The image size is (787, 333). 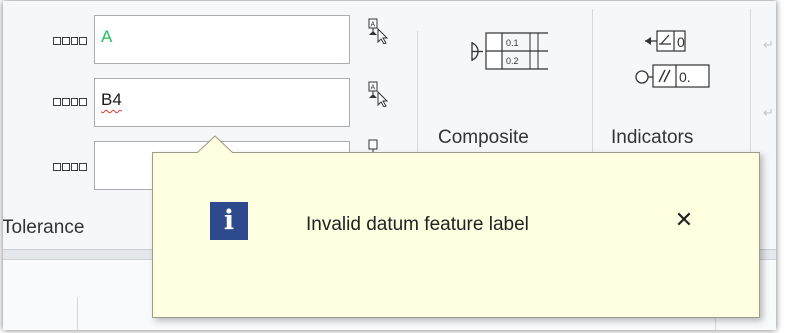 What do you see at coordinates (44, 227) in the screenshot?
I see `group-label-tolerance: Tolerance` at bounding box center [44, 227].